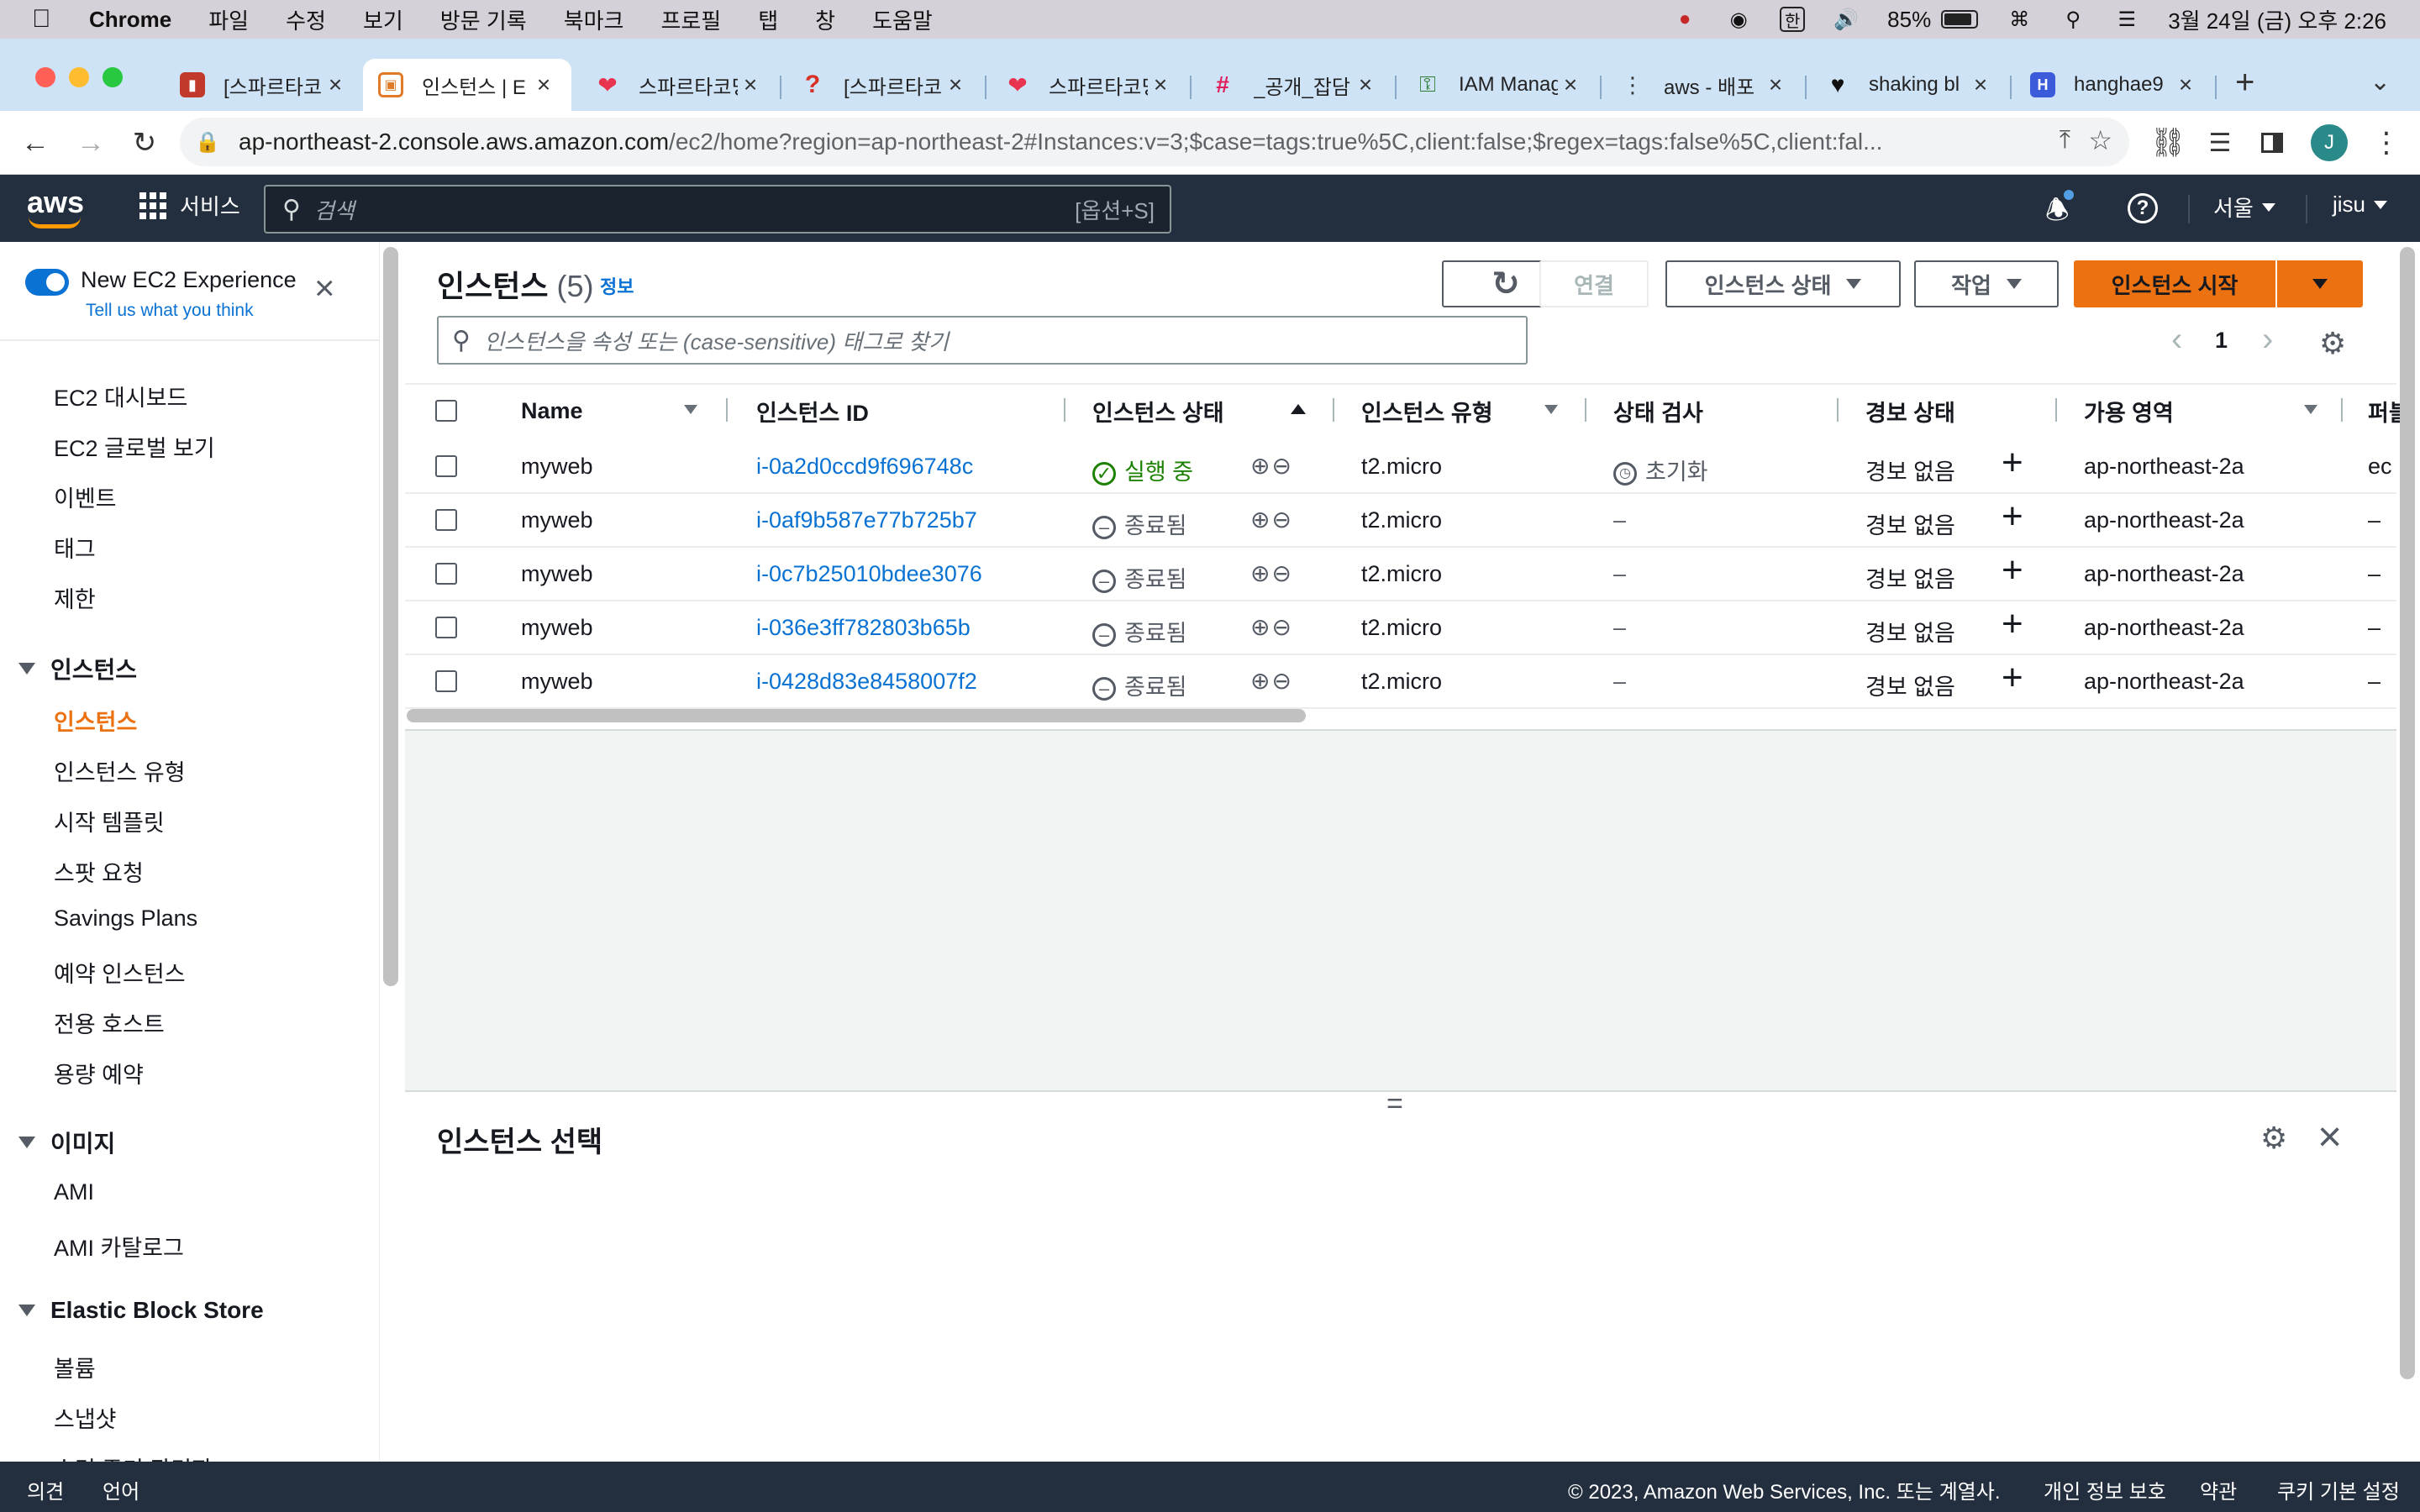 The width and height of the screenshot is (2420, 1512). What do you see at coordinates (1704, 85) in the screenshot?
I see `browser-tab: ⋮ aws - 배포 ×` at bounding box center [1704, 85].